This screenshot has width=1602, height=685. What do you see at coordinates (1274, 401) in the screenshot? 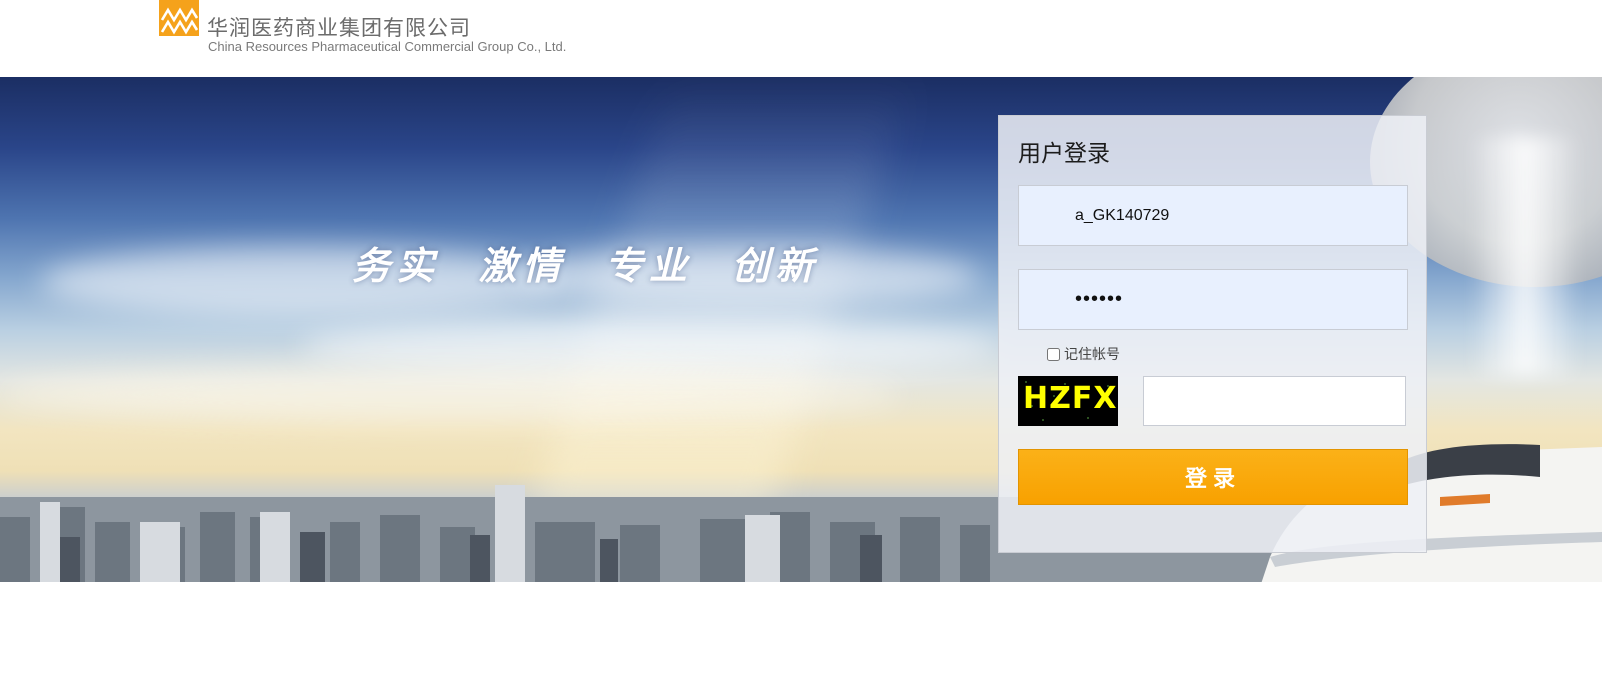
I see `captcha-input` at bounding box center [1274, 401].